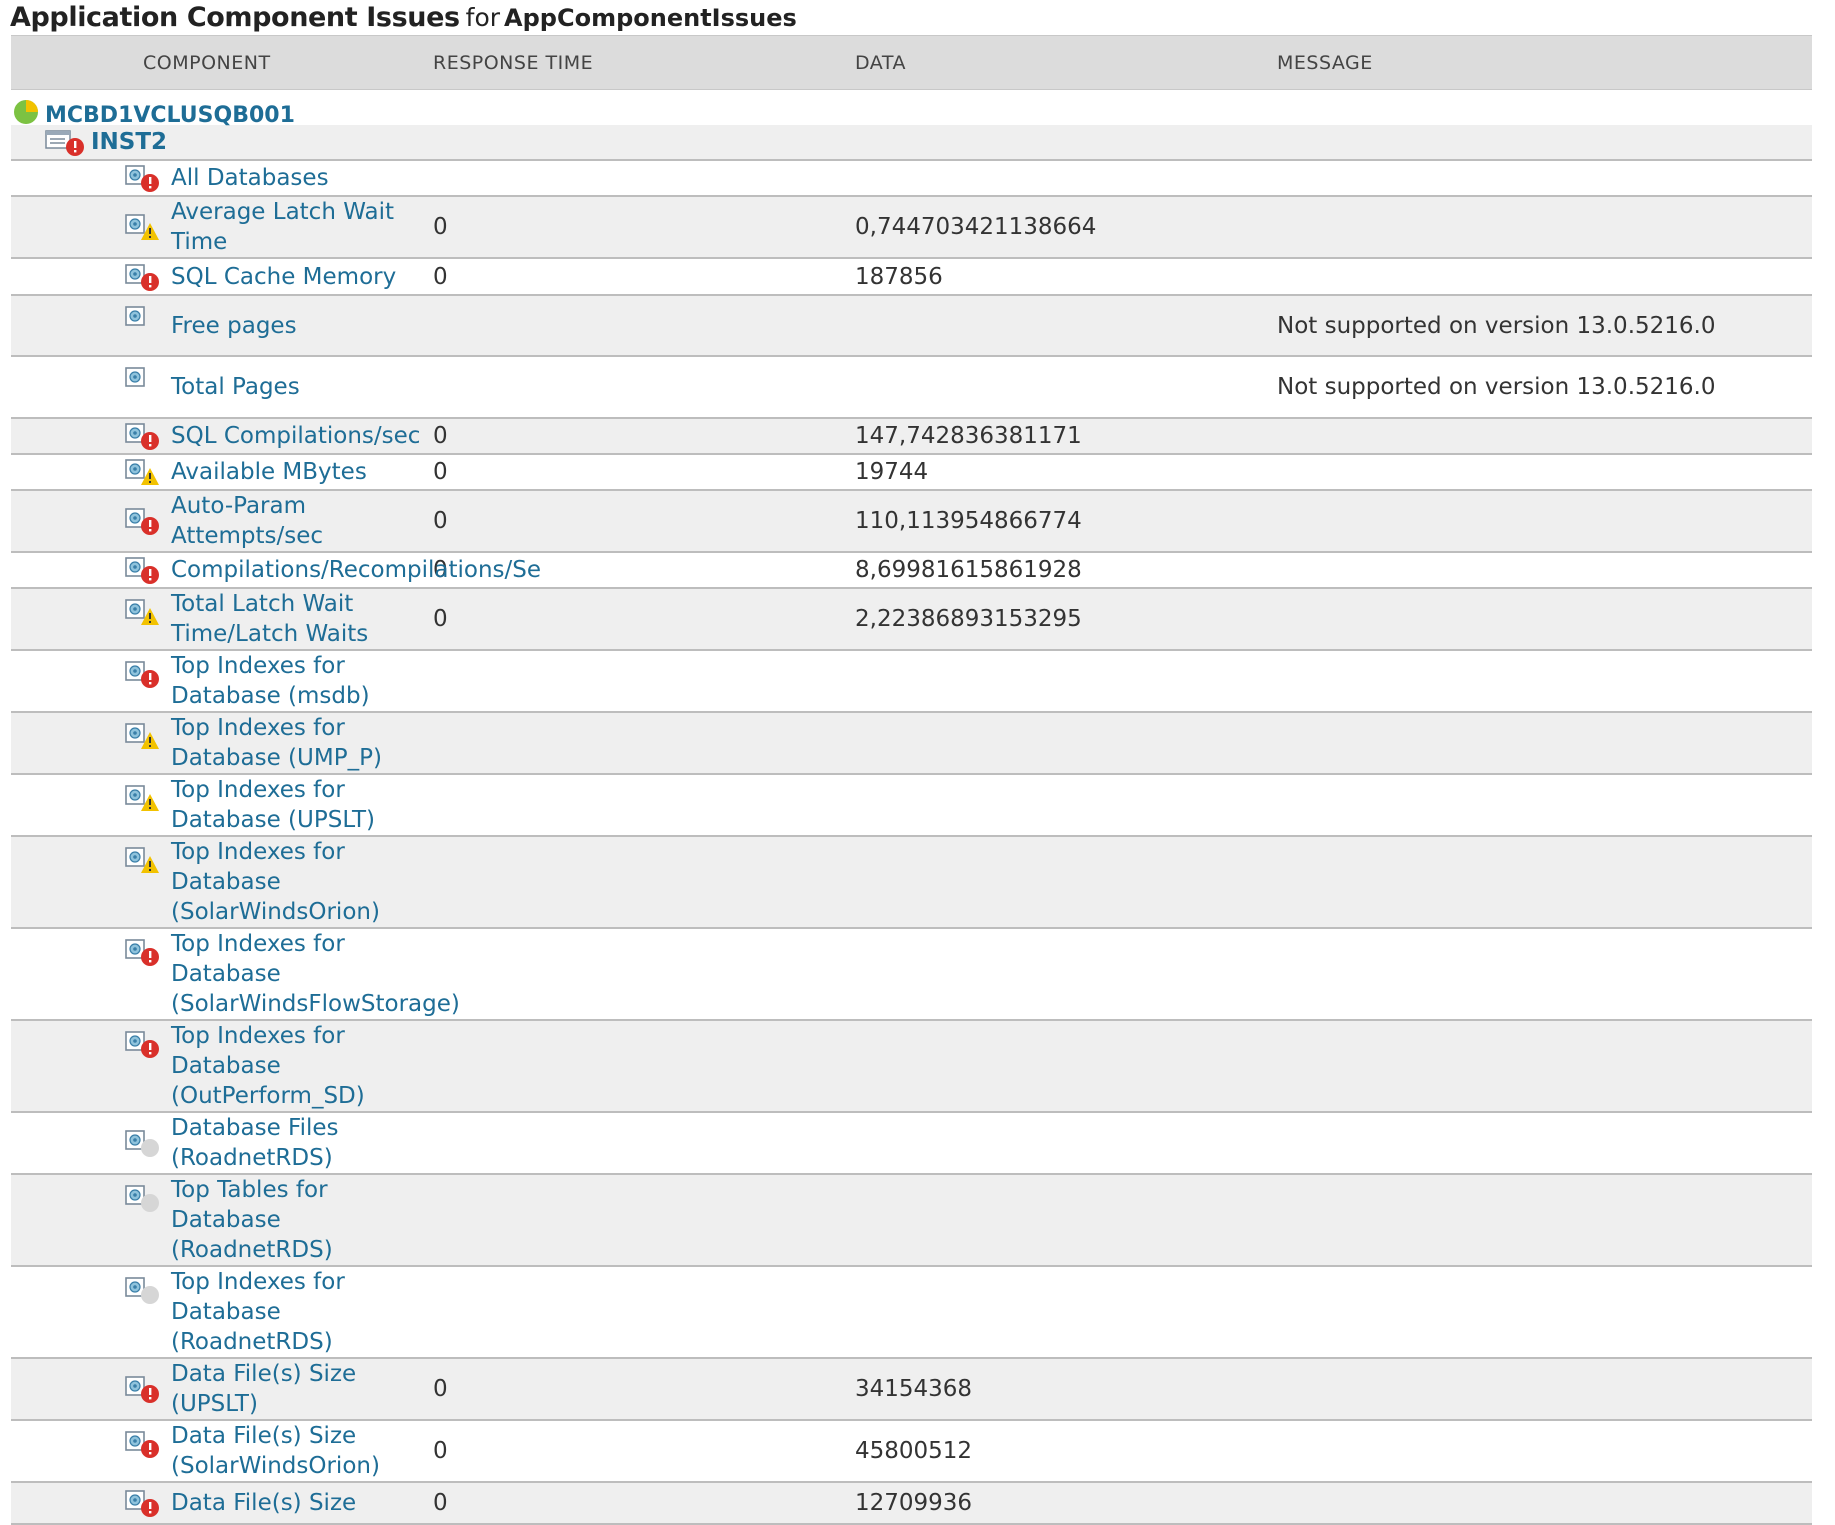 Image resolution: width=1835 pixels, height=1525 pixels. I want to click on column-header-message: MESSAGE, so click(1544, 62).